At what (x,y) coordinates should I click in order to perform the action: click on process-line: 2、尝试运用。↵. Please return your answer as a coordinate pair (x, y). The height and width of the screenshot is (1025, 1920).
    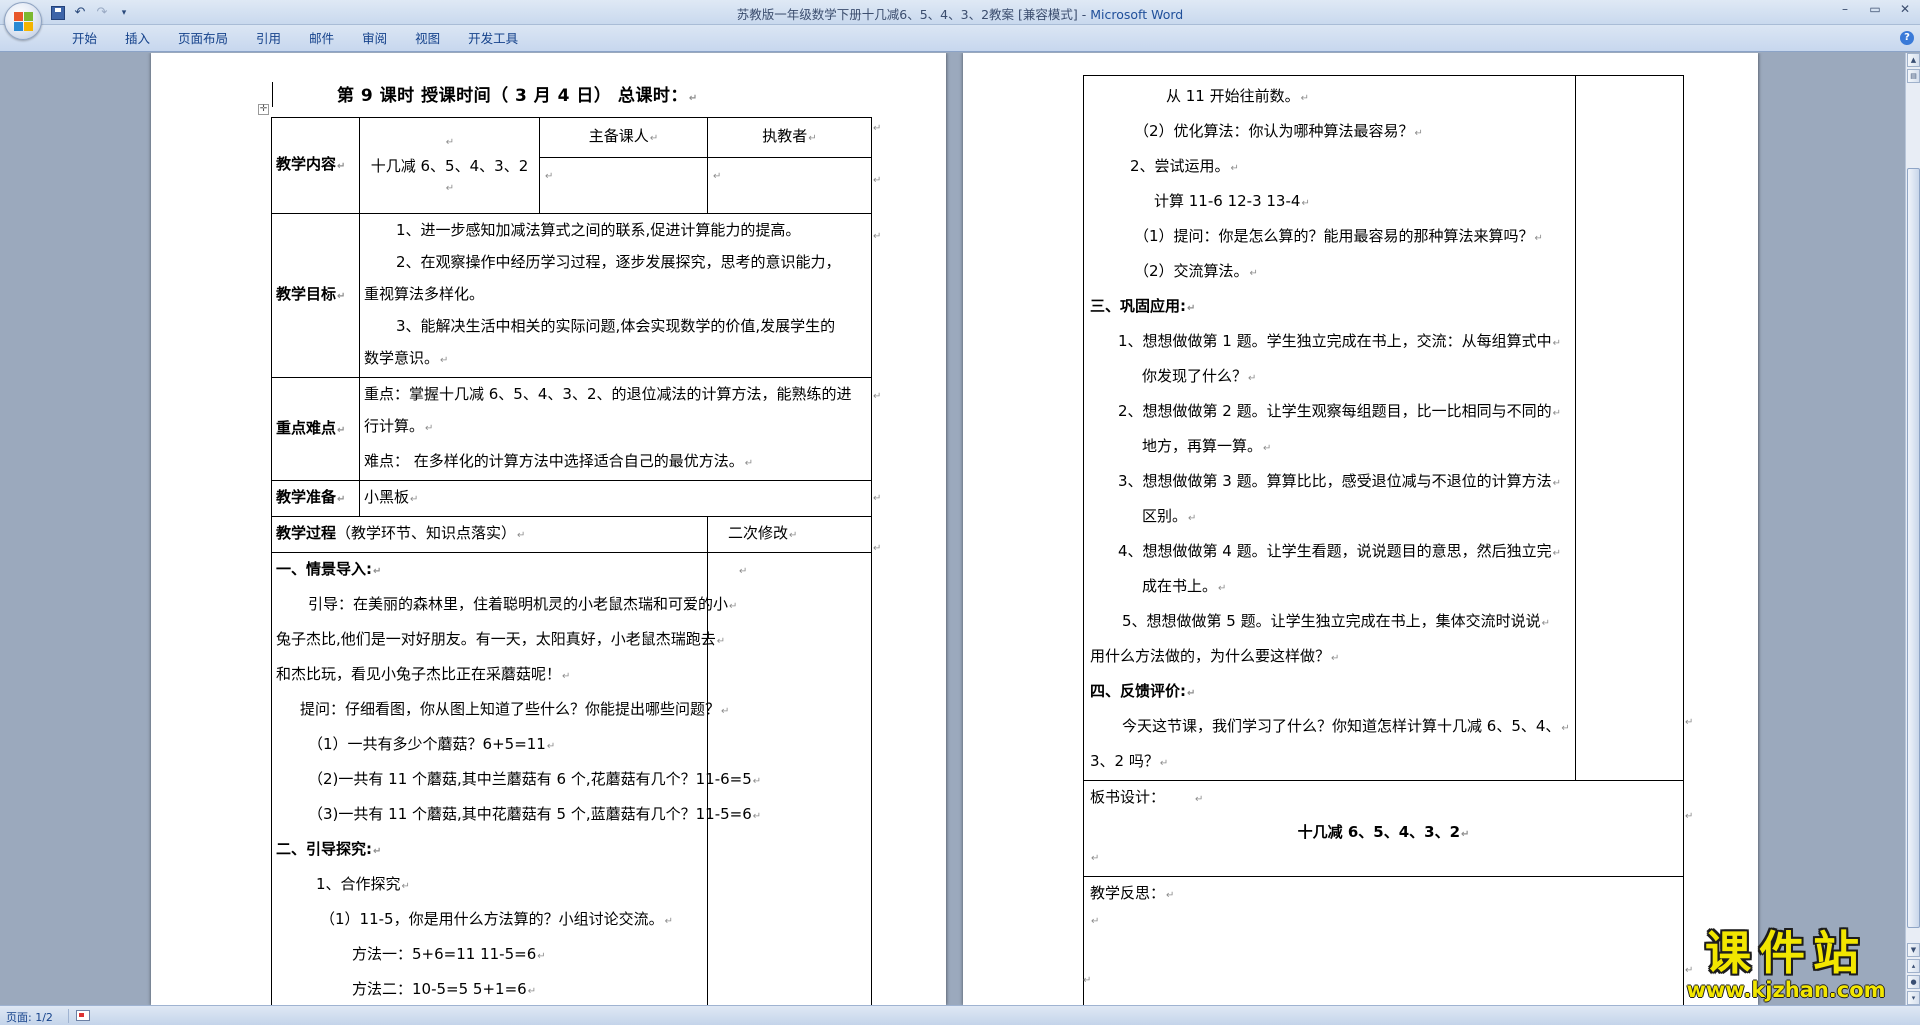
    Looking at the image, I should click on (1184, 166).